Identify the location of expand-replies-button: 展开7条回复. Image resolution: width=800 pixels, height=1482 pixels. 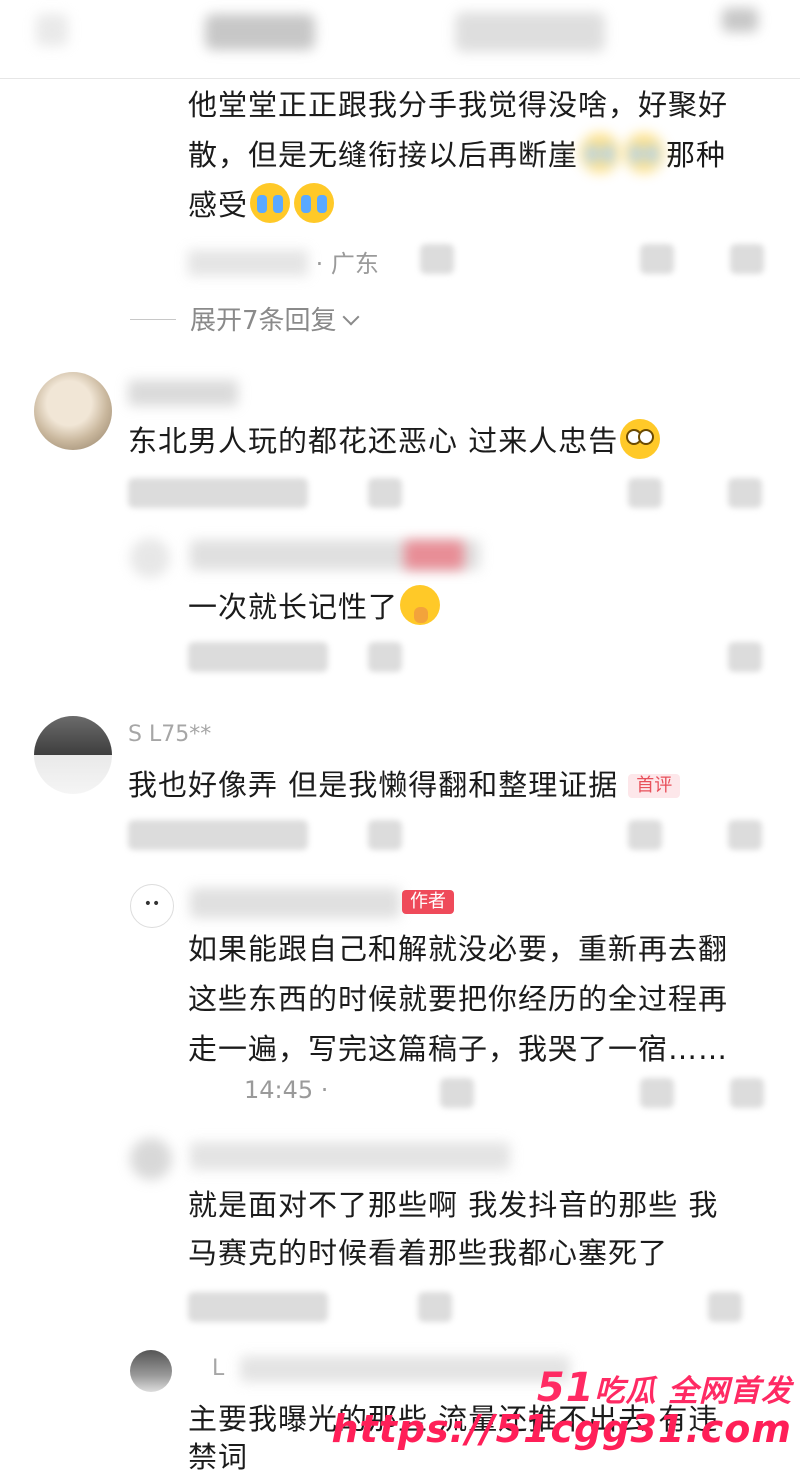
(245, 318).